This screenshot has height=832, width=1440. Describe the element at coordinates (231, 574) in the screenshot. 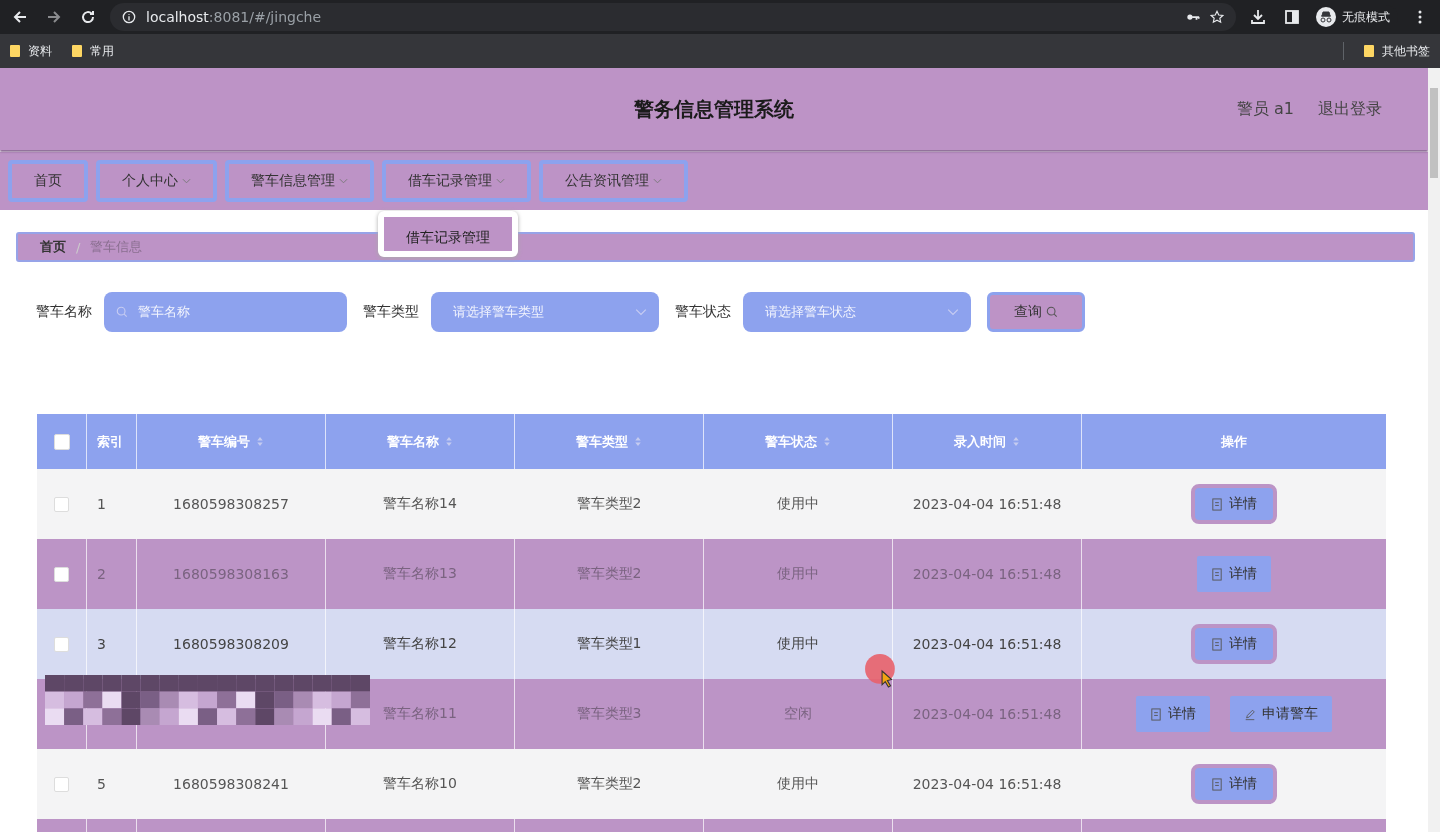

I see `table-cell: 1680598308163` at that location.